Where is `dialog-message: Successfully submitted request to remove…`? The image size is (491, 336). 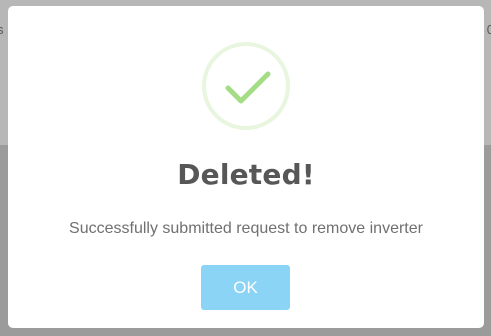
dialog-message: Successfully submitted request to remove… is located at coordinates (246, 228).